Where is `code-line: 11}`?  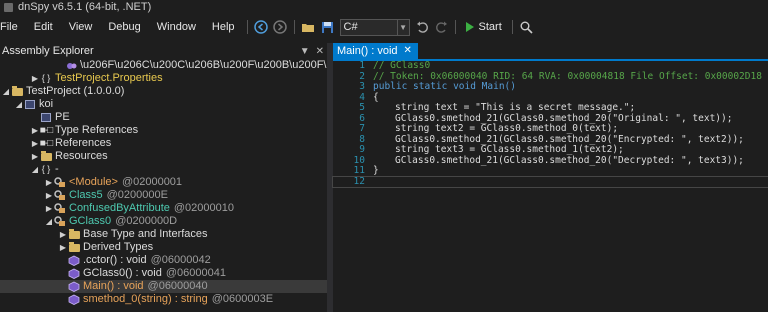 code-line: 11} is located at coordinates (366, 170).